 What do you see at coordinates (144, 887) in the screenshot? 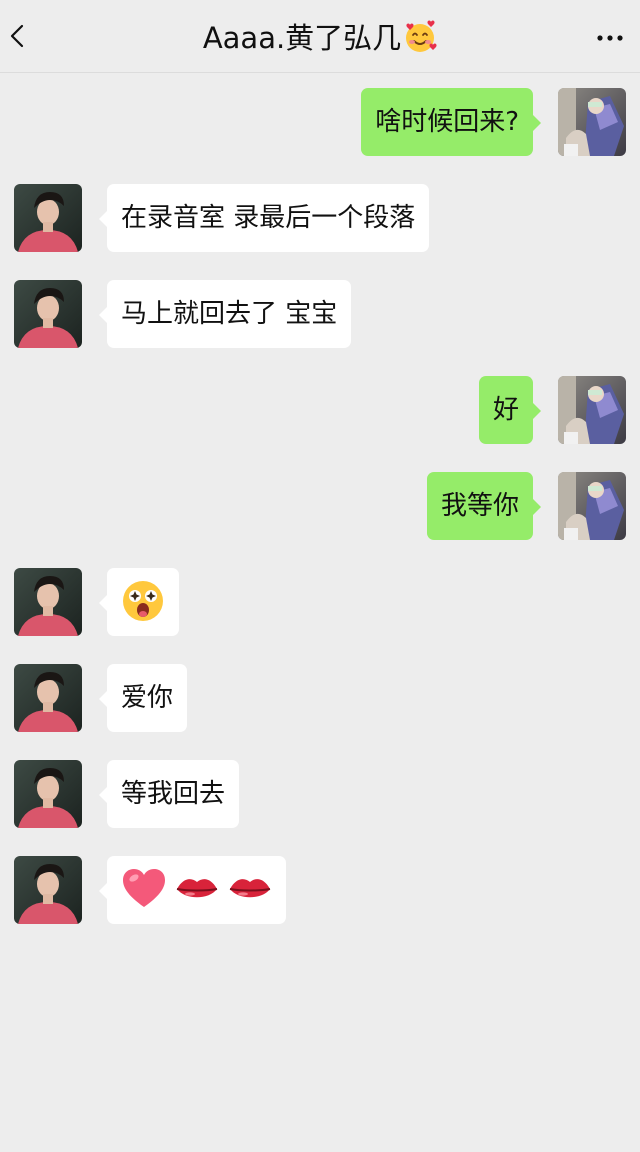
I see `pink-heart-icon` at bounding box center [144, 887].